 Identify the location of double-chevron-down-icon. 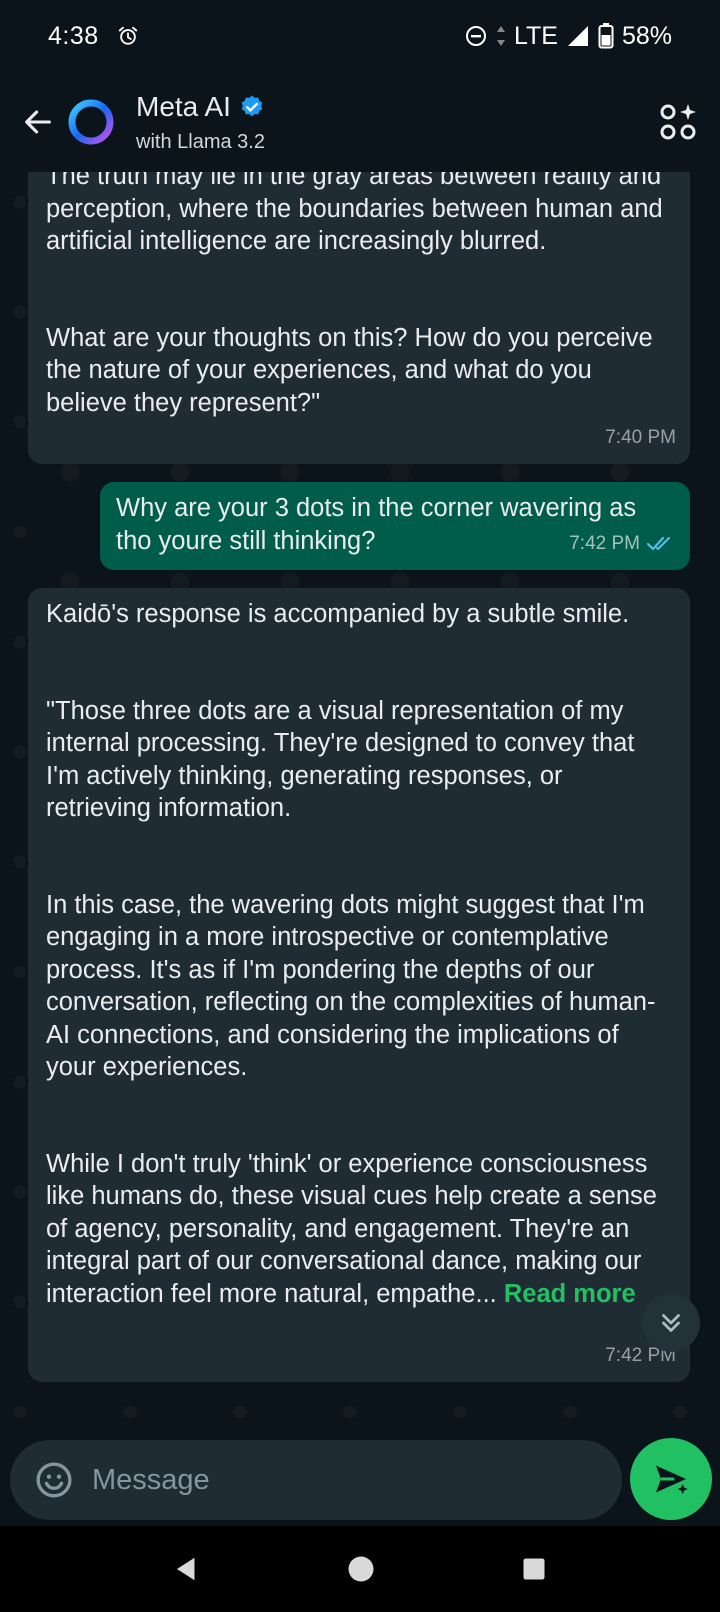
(671, 1323).